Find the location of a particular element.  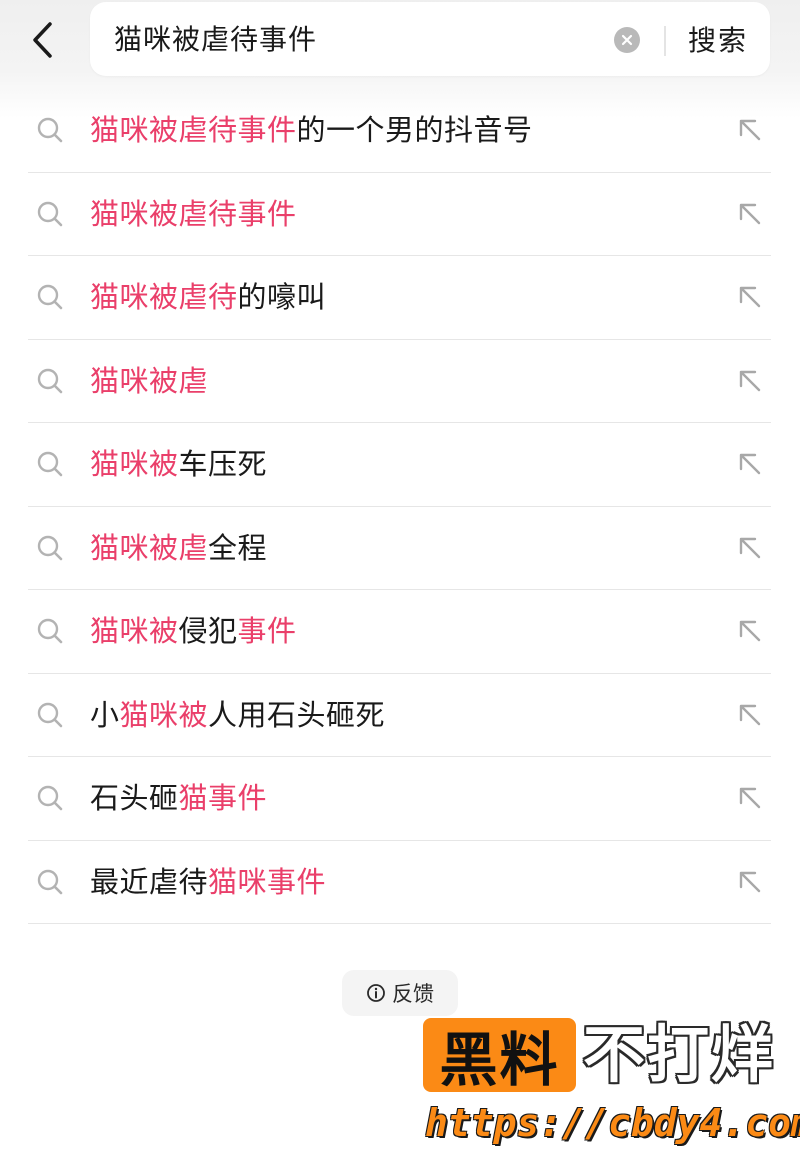

suggestion-text: 猫咪被虐待的嚎叫 is located at coordinates (208, 297).